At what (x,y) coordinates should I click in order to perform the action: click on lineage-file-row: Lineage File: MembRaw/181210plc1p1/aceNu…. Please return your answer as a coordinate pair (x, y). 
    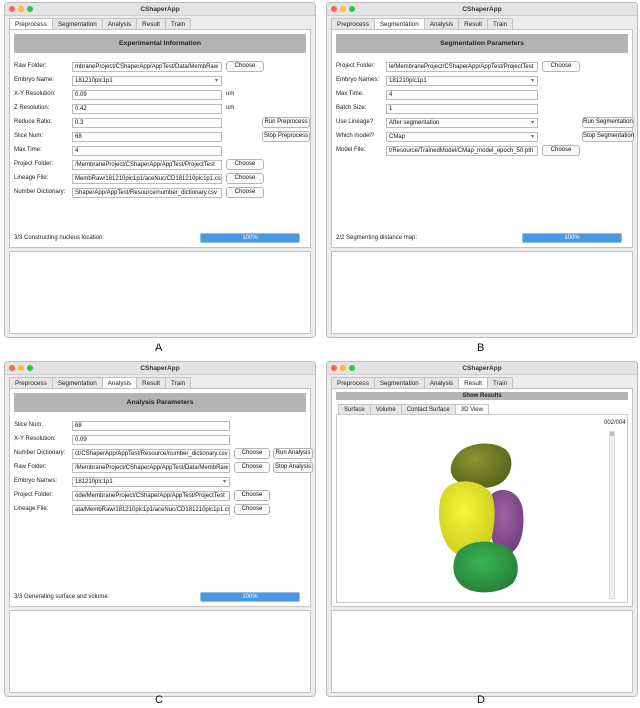
    Looking at the image, I should click on (161, 178).